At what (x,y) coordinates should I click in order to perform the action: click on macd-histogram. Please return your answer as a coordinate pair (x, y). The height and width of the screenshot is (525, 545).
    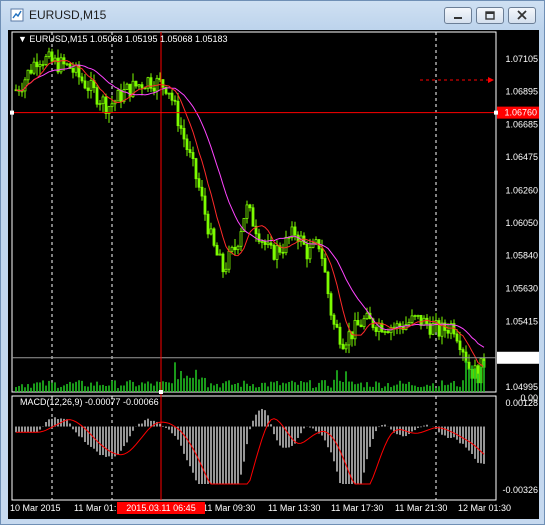
    Looking at the image, I should click on (250, 446).